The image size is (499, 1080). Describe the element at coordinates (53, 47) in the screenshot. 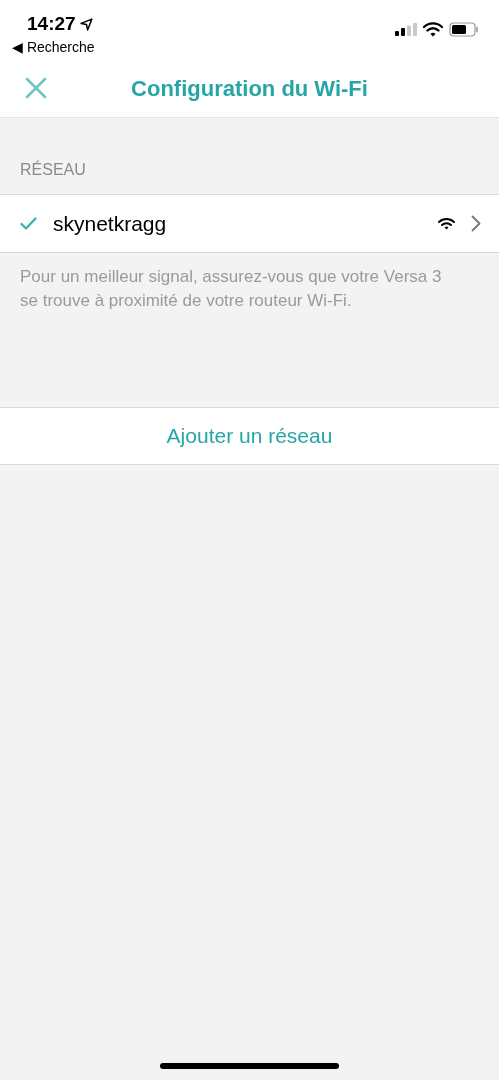

I see `back-to-app-link: ◀ Recherche` at that location.